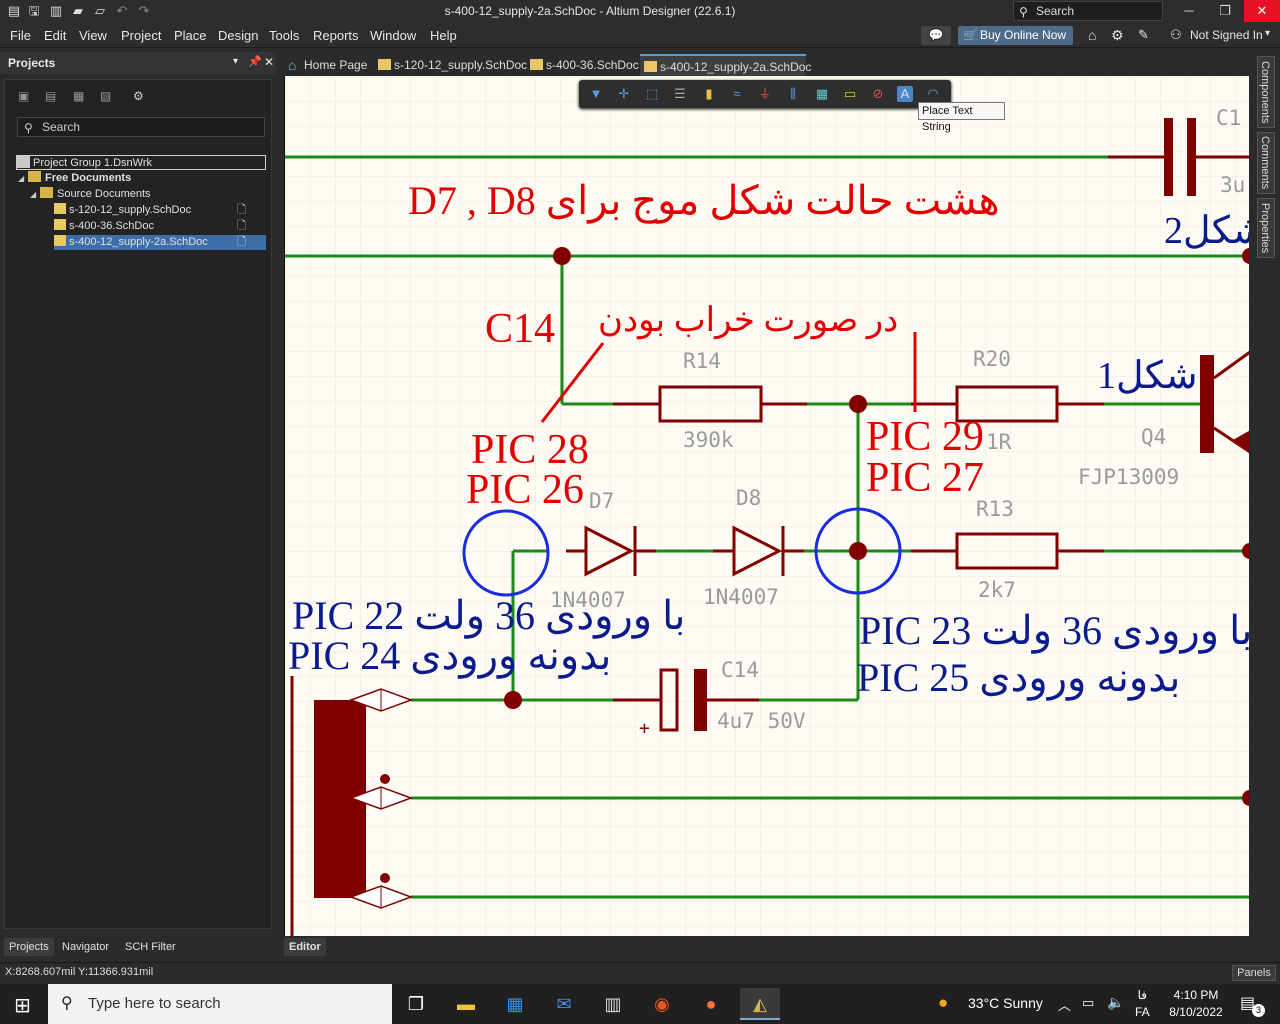  Describe the element at coordinates (1115, 1002) in the screenshot. I see `volume-icon: 🔈` at that location.